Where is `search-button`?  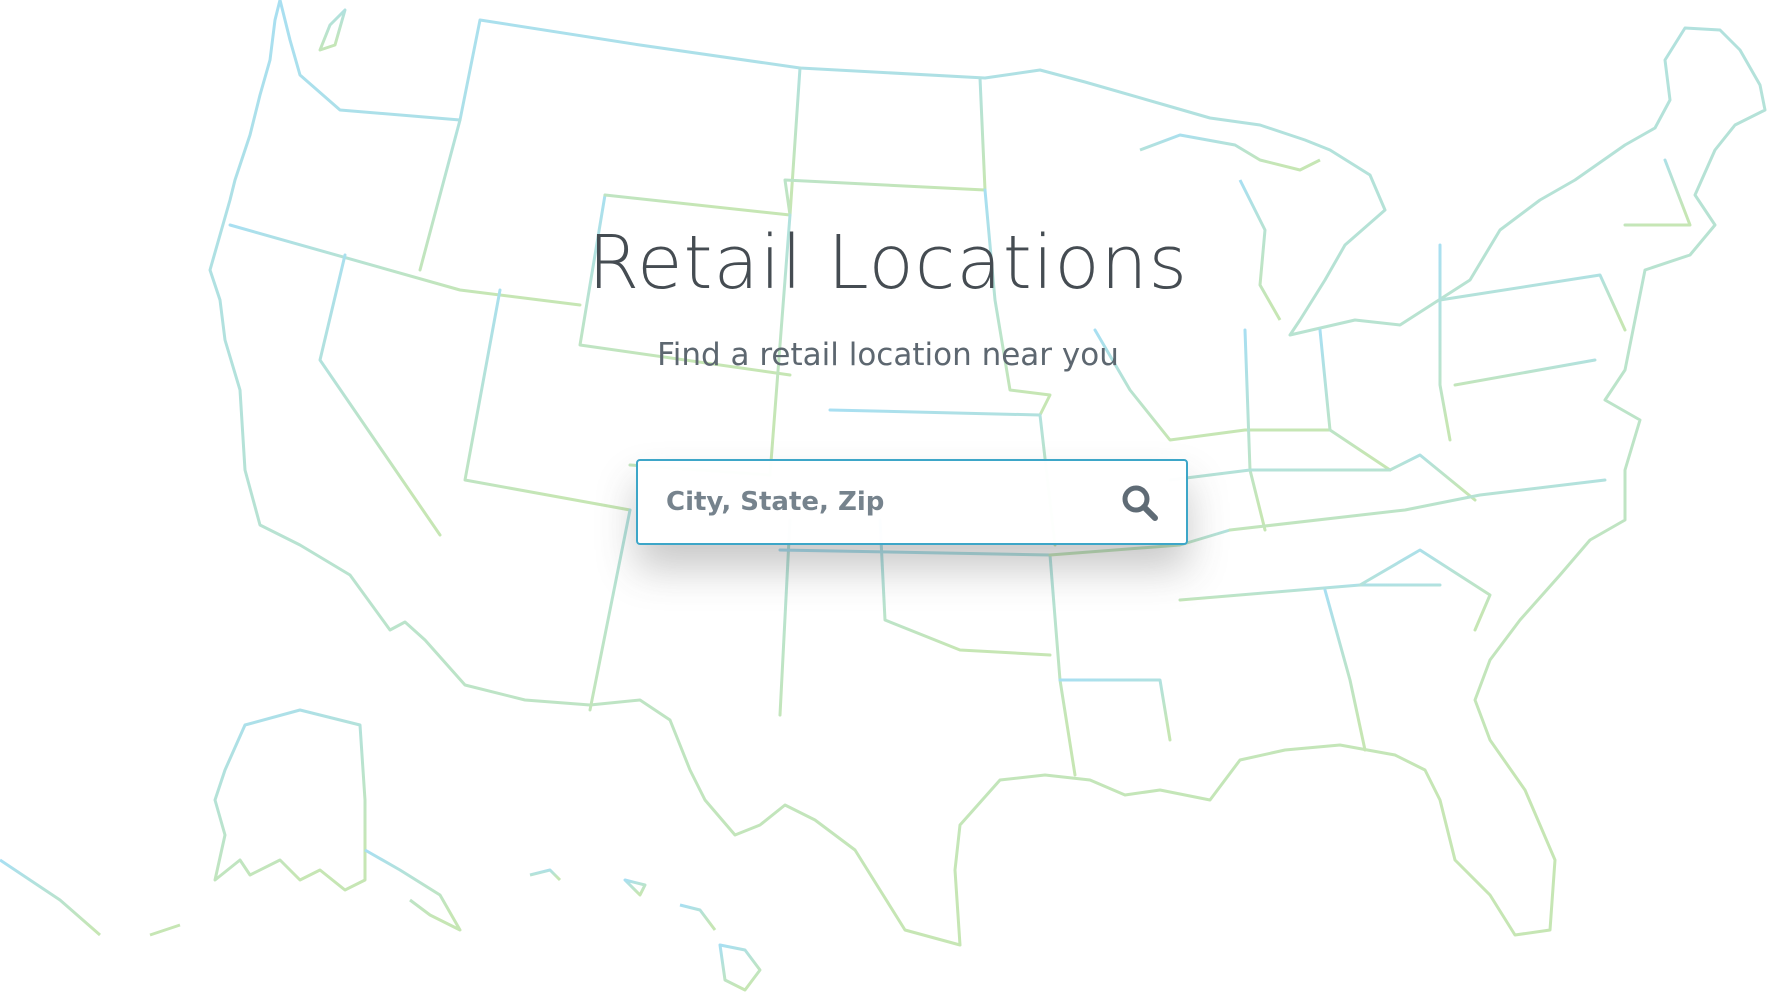
search-button is located at coordinates (1140, 503).